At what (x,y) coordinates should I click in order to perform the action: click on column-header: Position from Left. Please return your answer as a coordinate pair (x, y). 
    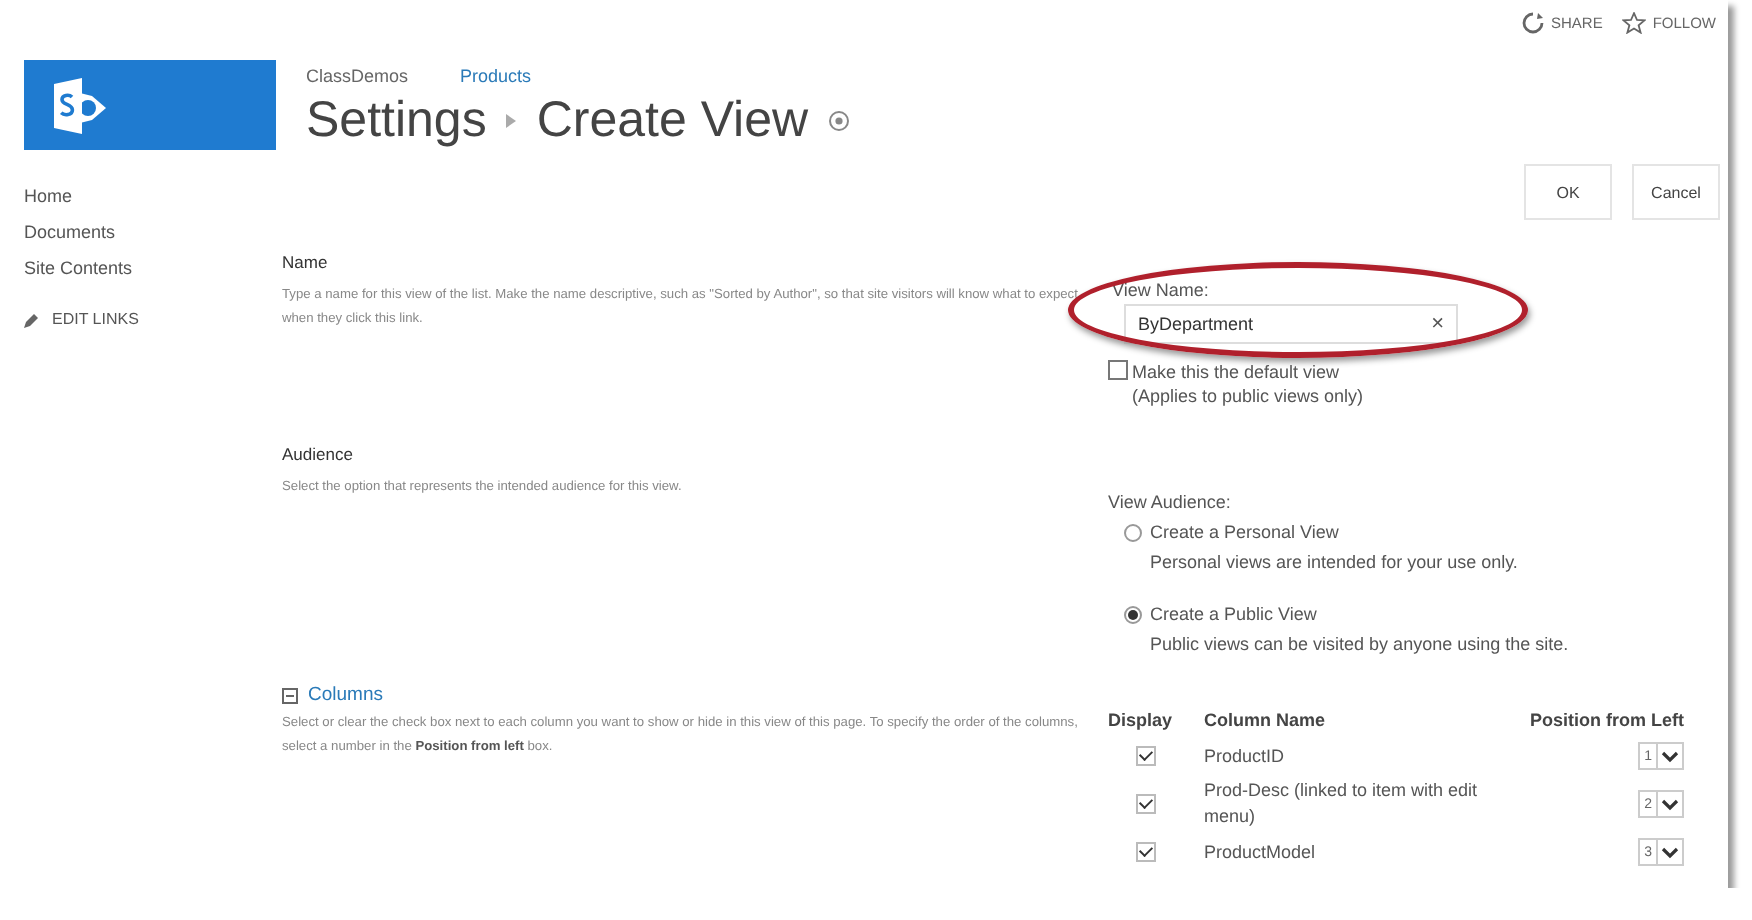
    Looking at the image, I should click on (1606, 722).